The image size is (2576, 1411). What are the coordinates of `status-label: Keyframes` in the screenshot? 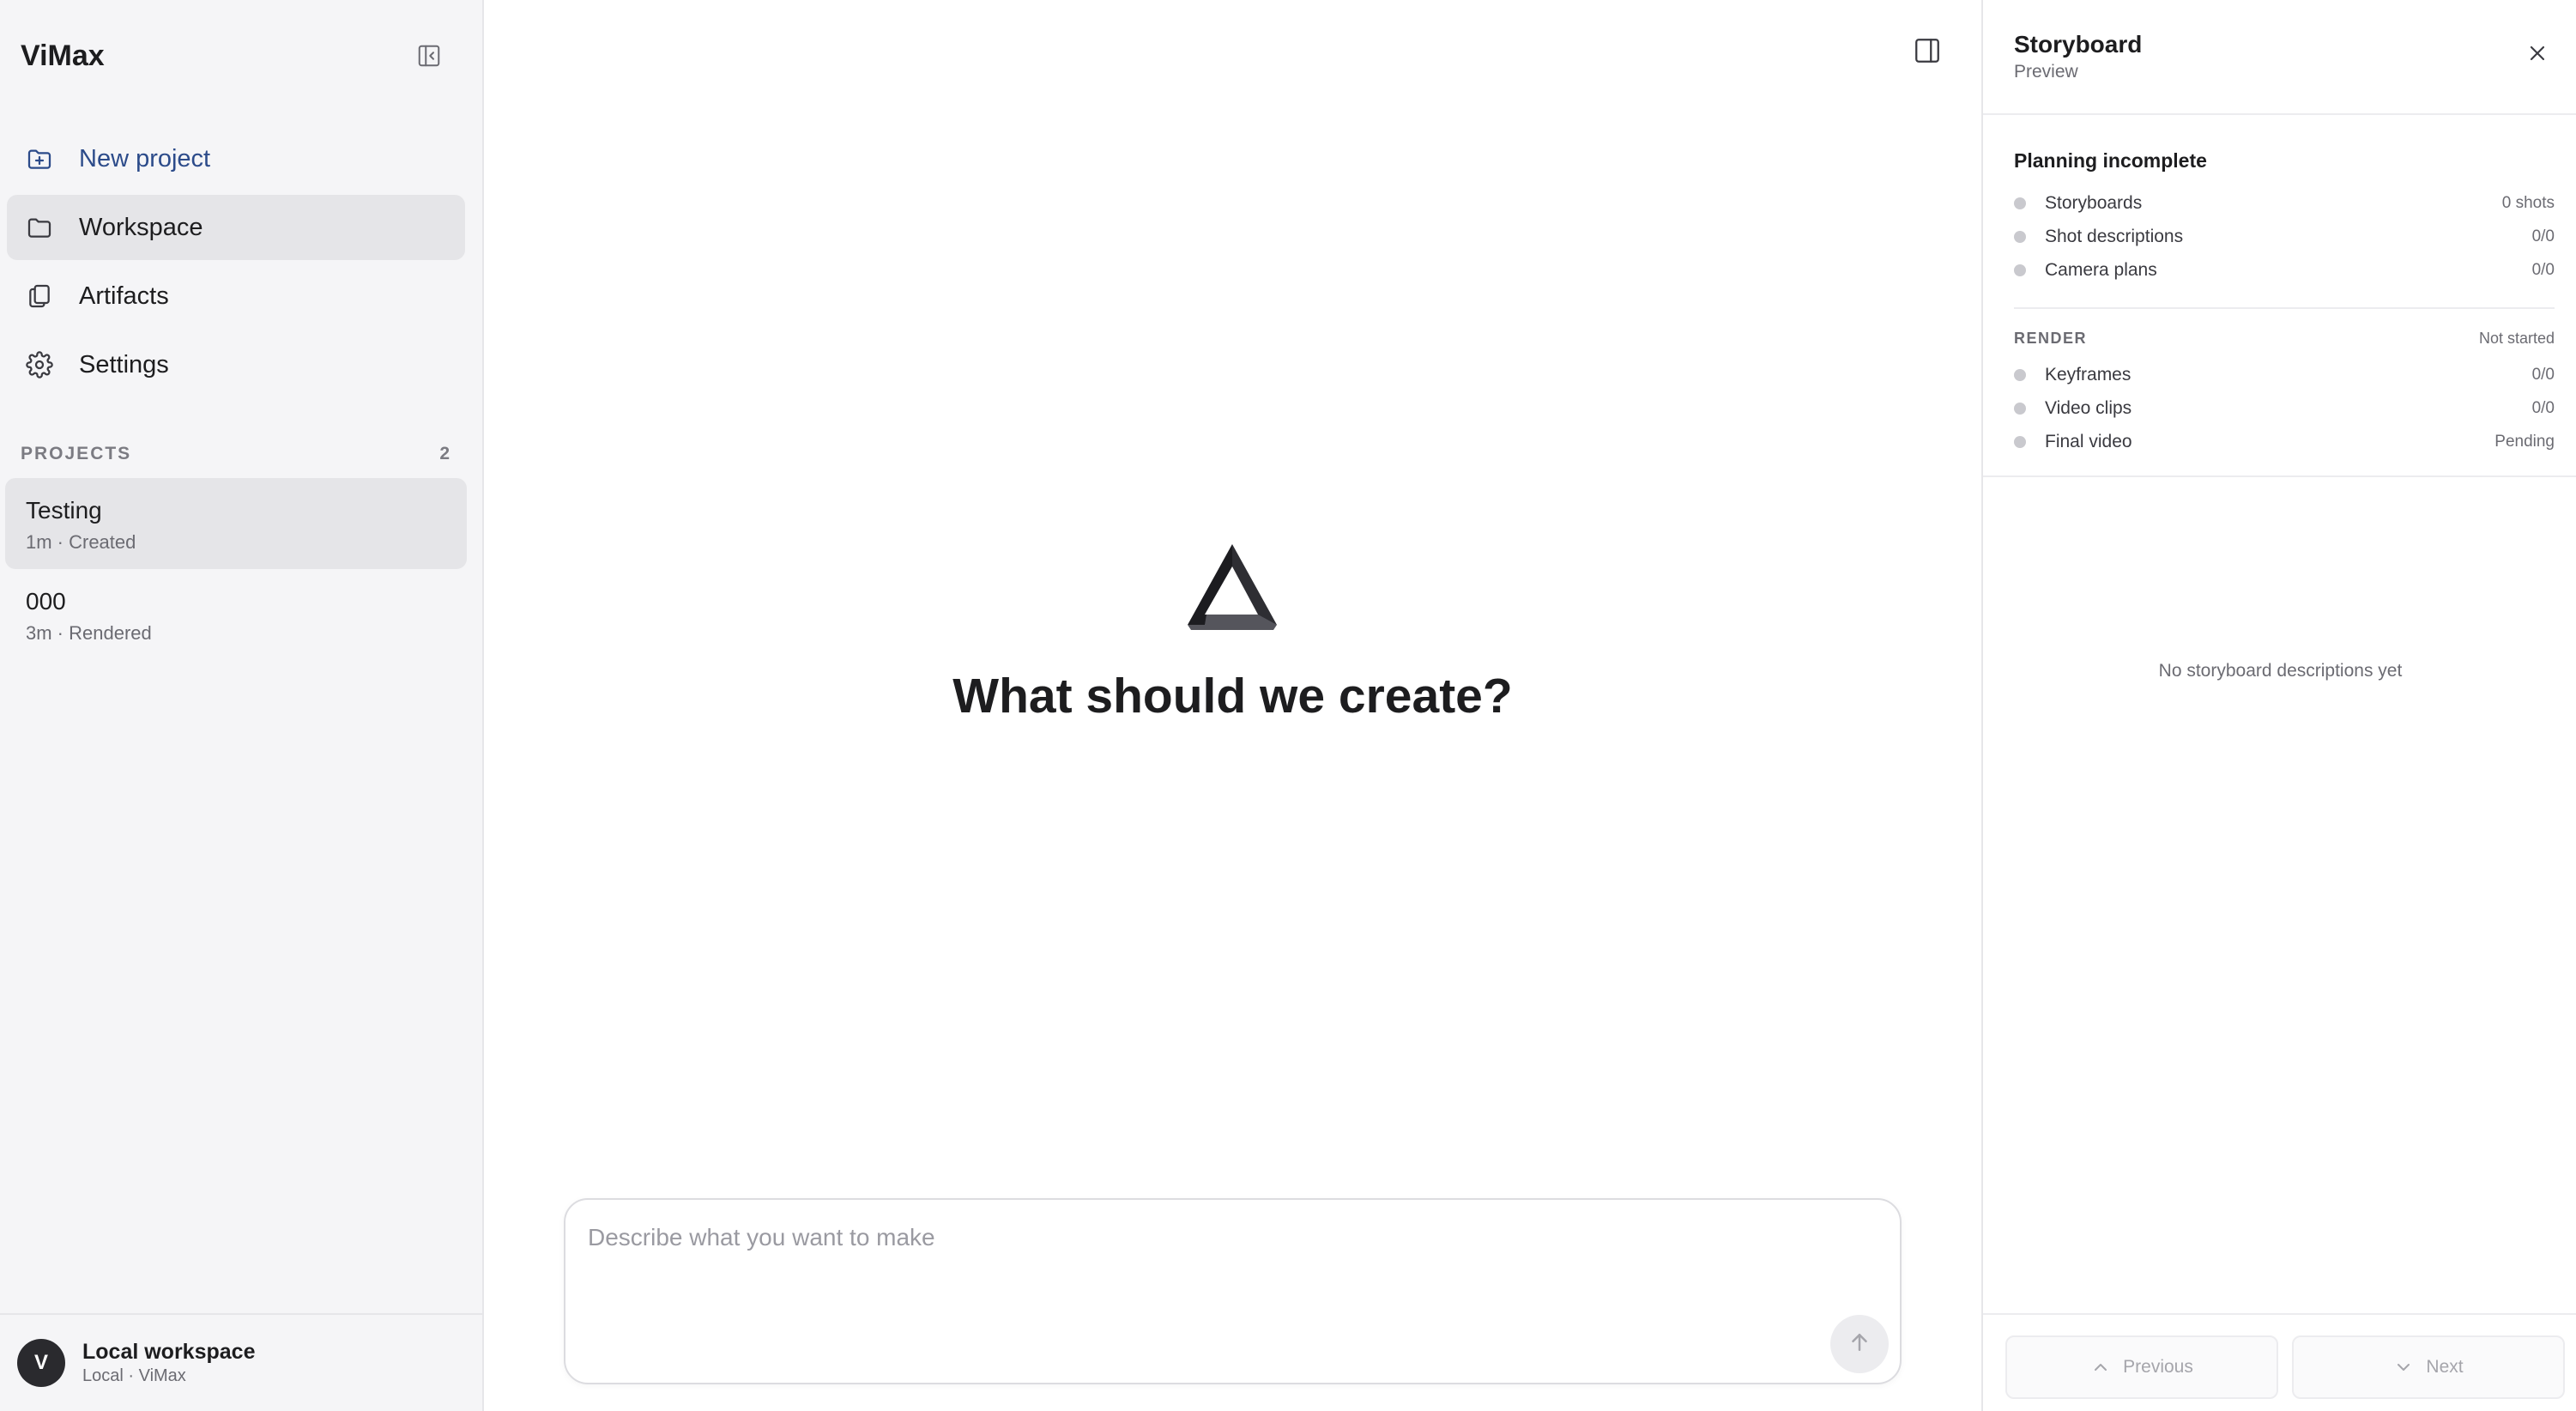 It's located at (2088, 374).